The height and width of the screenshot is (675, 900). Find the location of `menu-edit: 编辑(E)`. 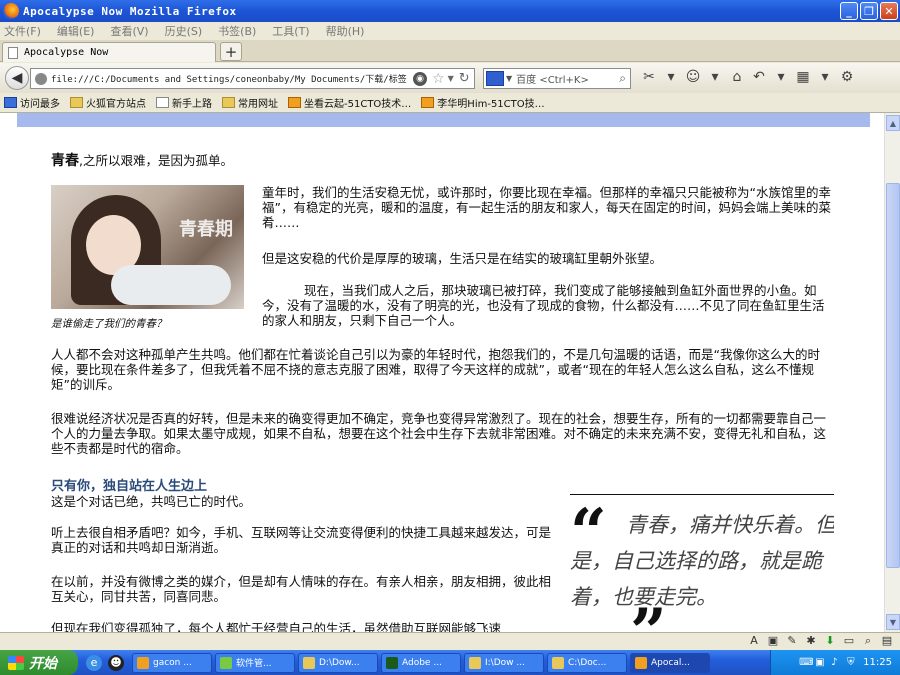

menu-edit: 编辑(E) is located at coordinates (76, 31).